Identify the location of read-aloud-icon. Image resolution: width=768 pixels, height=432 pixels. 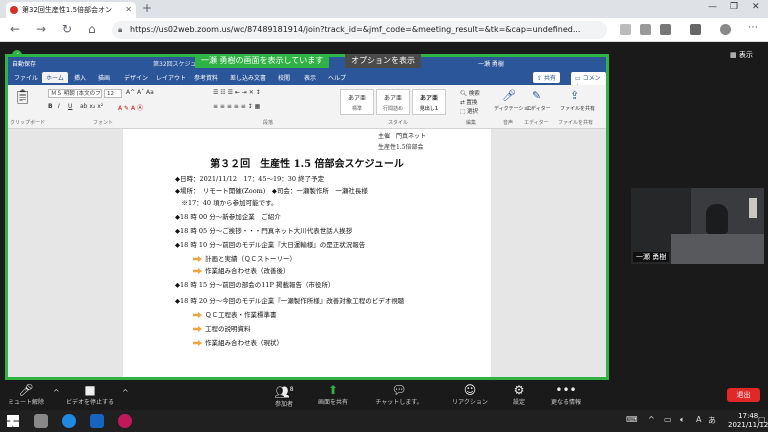
(625, 29).